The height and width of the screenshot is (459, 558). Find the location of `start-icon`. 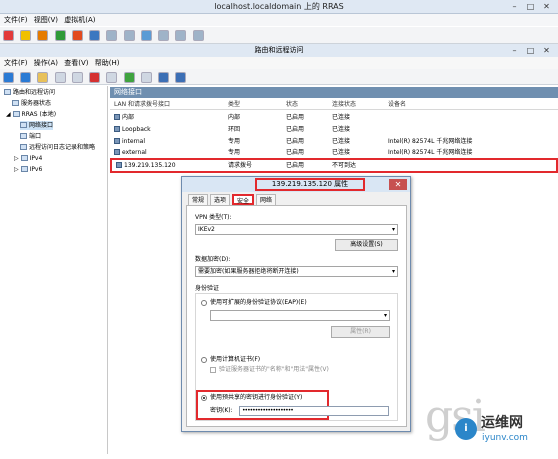

start-icon is located at coordinates (60, 35).